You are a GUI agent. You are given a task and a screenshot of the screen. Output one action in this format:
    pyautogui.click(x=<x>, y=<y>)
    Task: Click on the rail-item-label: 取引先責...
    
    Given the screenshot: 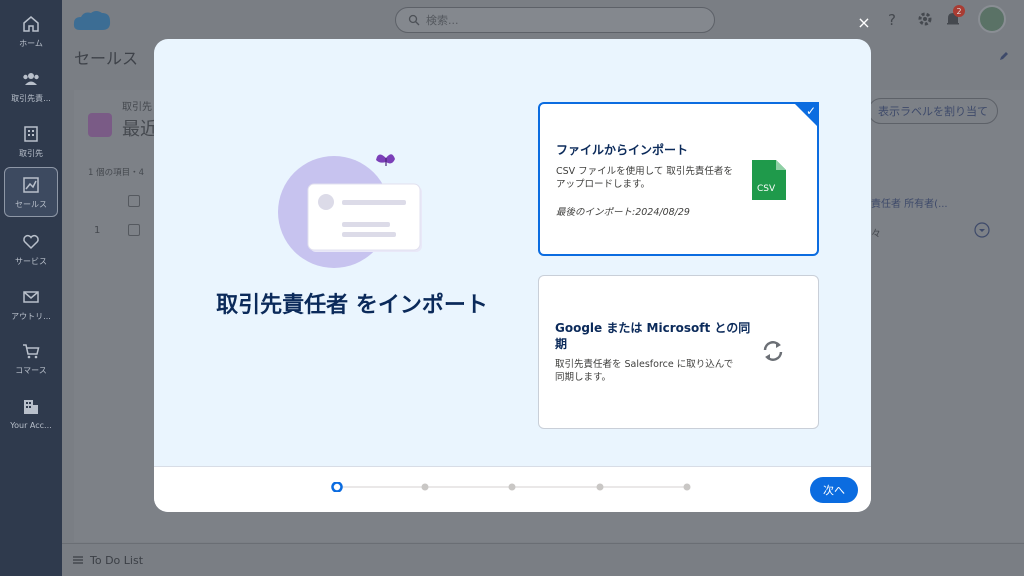 What is the action you would take?
    pyautogui.click(x=31, y=98)
    